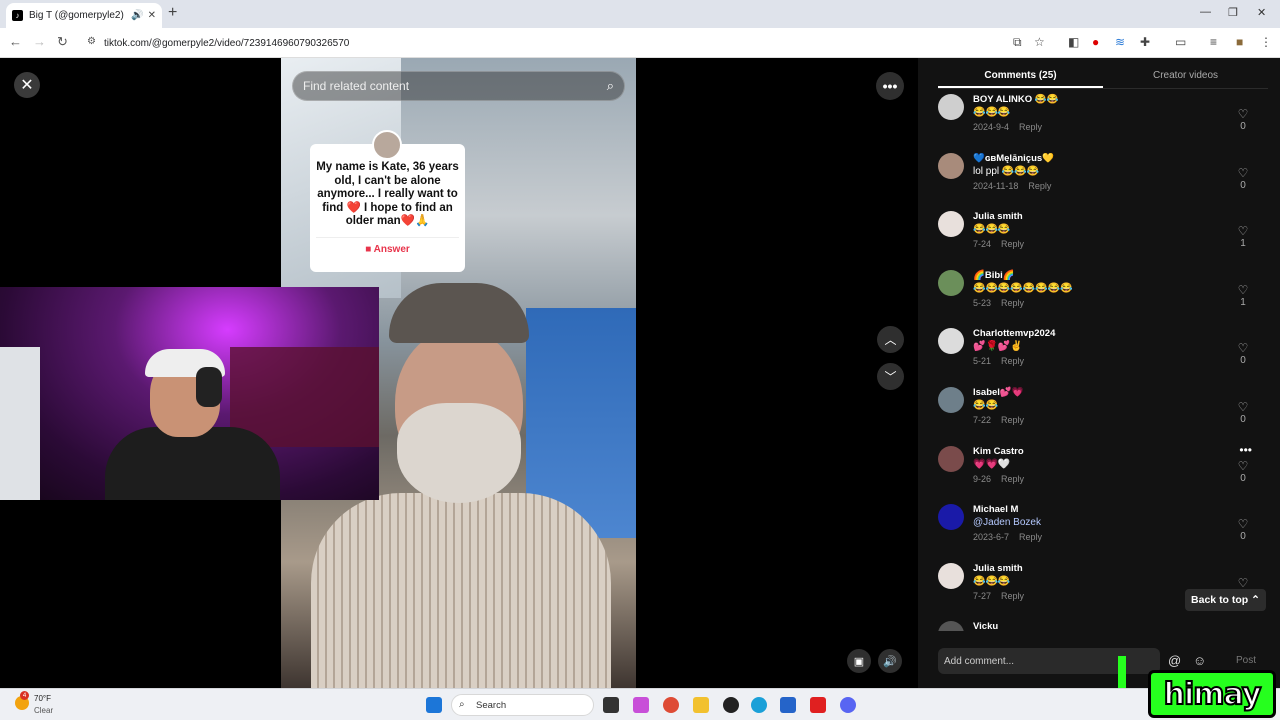 The height and width of the screenshot is (720, 1280). What do you see at coordinates (1126, 449) in the screenshot?
I see `comment-author: Kim Castro` at bounding box center [1126, 449].